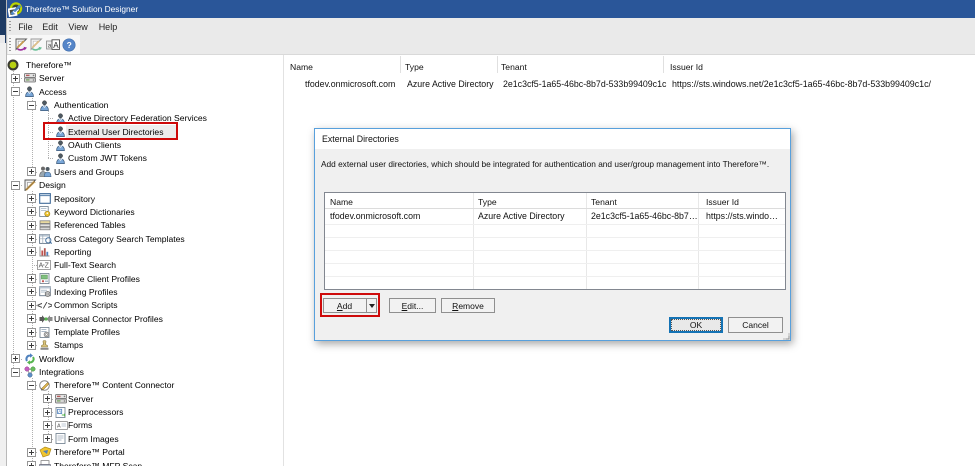  Describe the element at coordinates (47, 266) in the screenshot. I see `svg-text: Z` at that location.